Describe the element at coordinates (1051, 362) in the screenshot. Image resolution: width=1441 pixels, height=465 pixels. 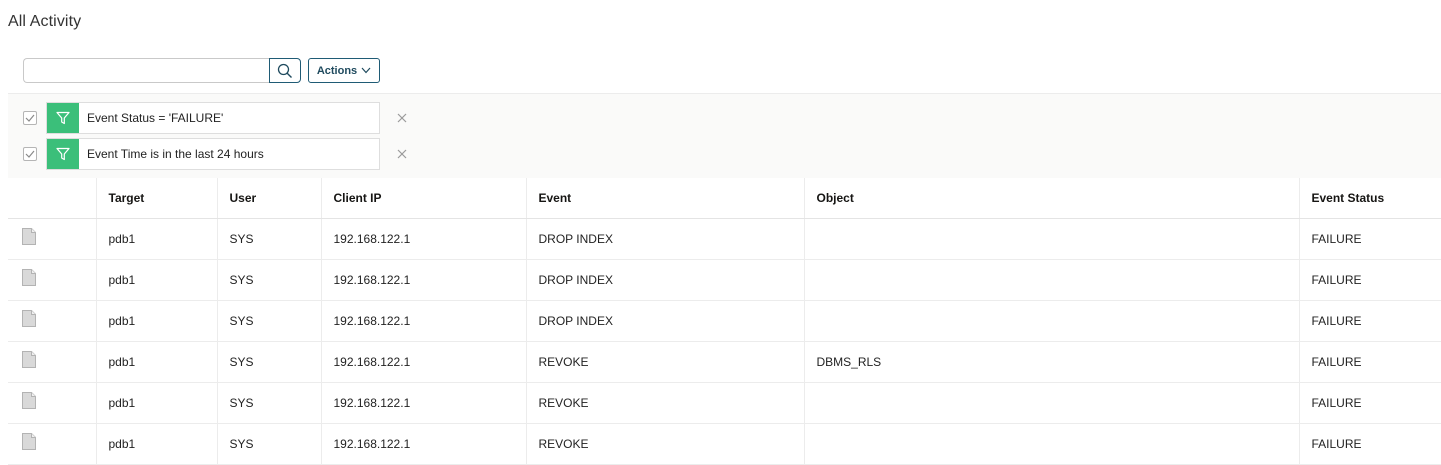
I see `cell-object: DBMS_RLS` at that location.